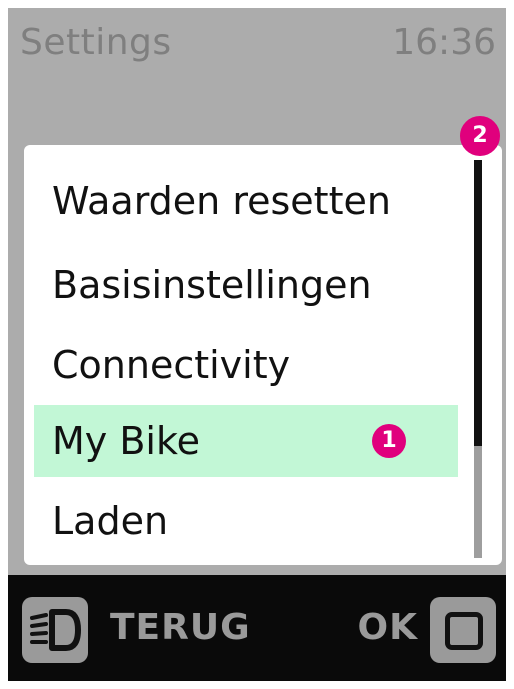 The height and width of the screenshot is (689, 514). What do you see at coordinates (171, 365) in the screenshot?
I see `menu-item-label: Connectivity` at bounding box center [171, 365].